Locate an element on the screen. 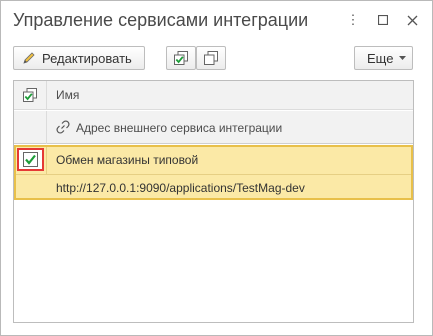 This screenshot has width=433, height=336. uncheck-all-icon is located at coordinates (211, 58).